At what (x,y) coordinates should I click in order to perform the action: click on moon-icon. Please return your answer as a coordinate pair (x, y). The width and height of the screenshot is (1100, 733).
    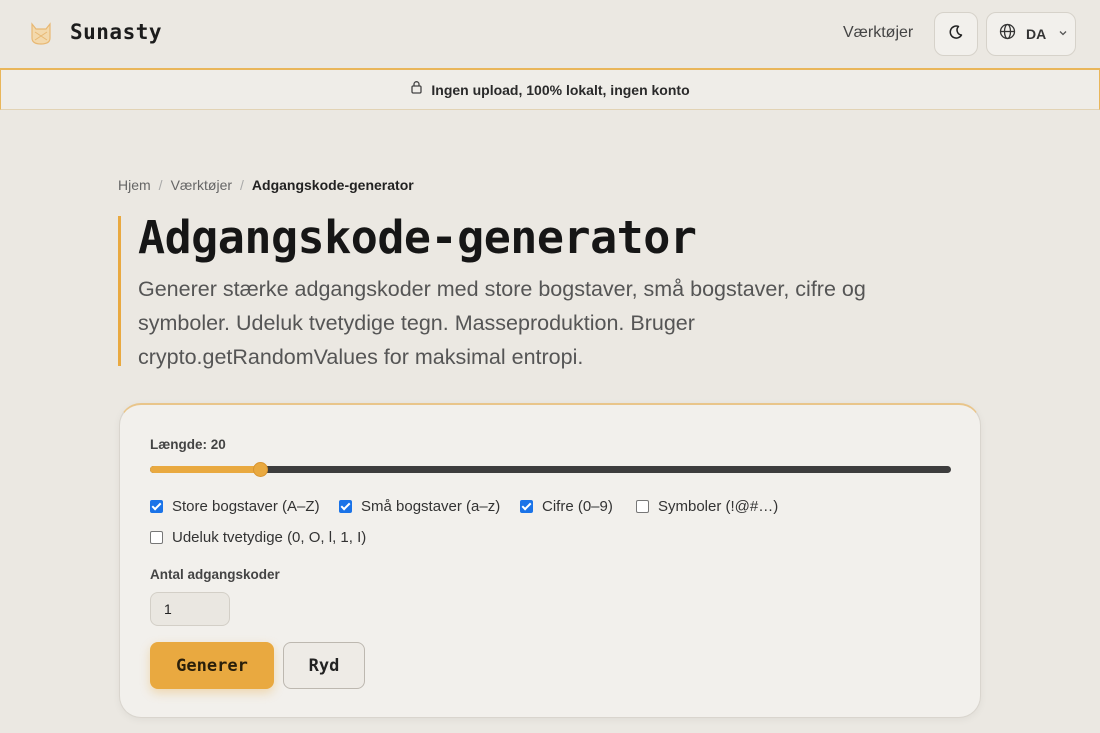
    Looking at the image, I should click on (956, 34).